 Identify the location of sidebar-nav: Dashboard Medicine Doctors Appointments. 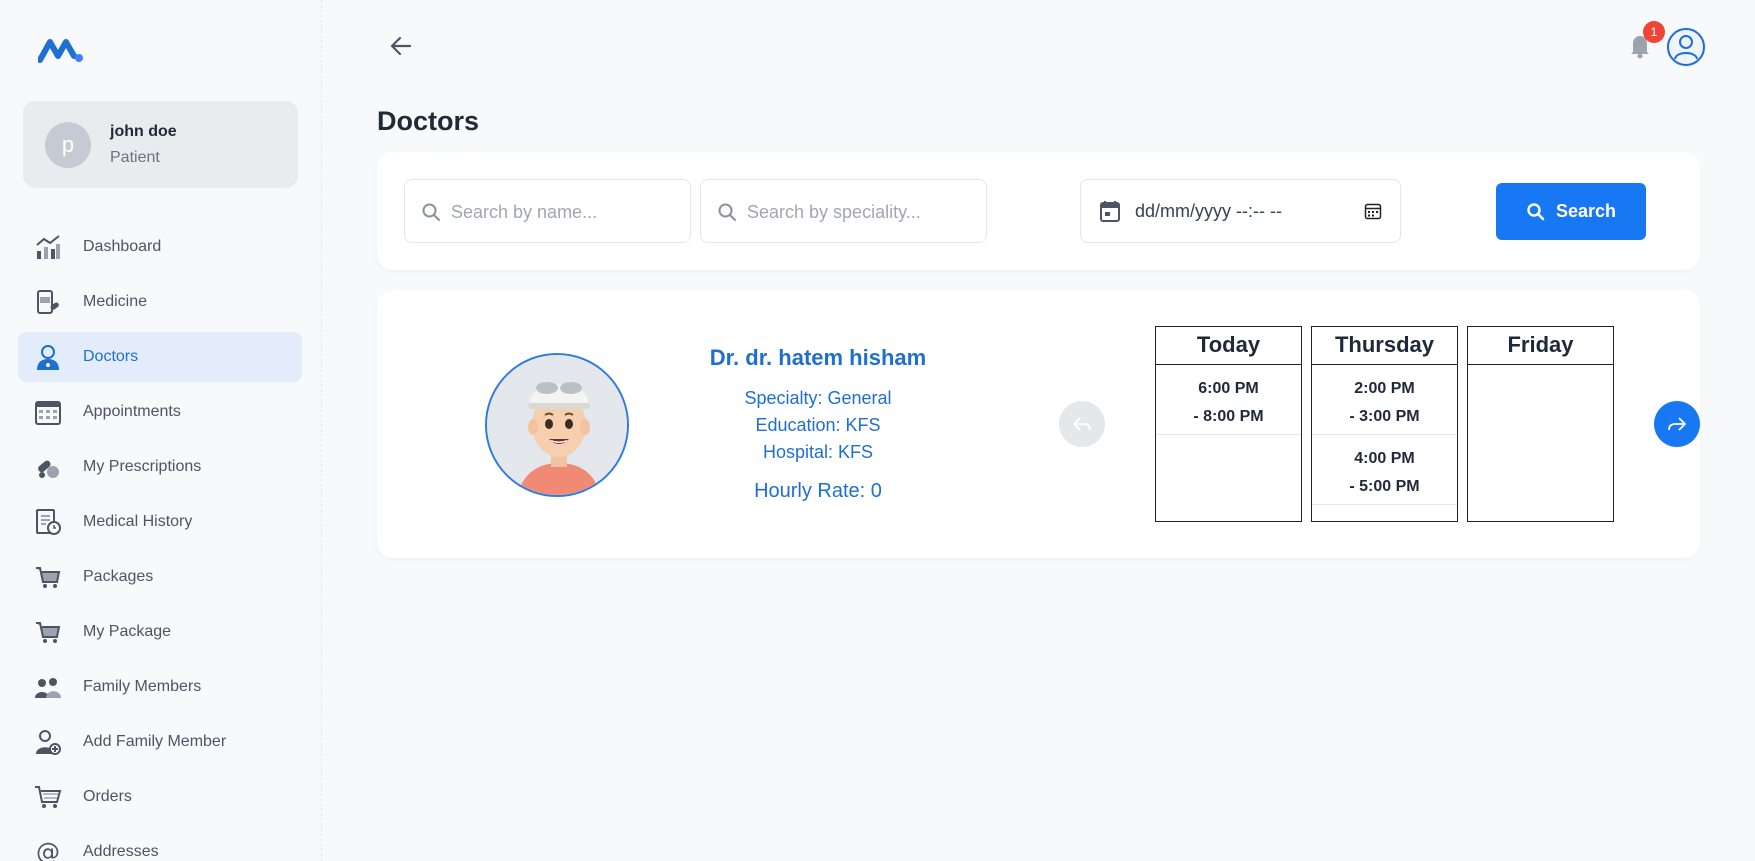
(160, 541).